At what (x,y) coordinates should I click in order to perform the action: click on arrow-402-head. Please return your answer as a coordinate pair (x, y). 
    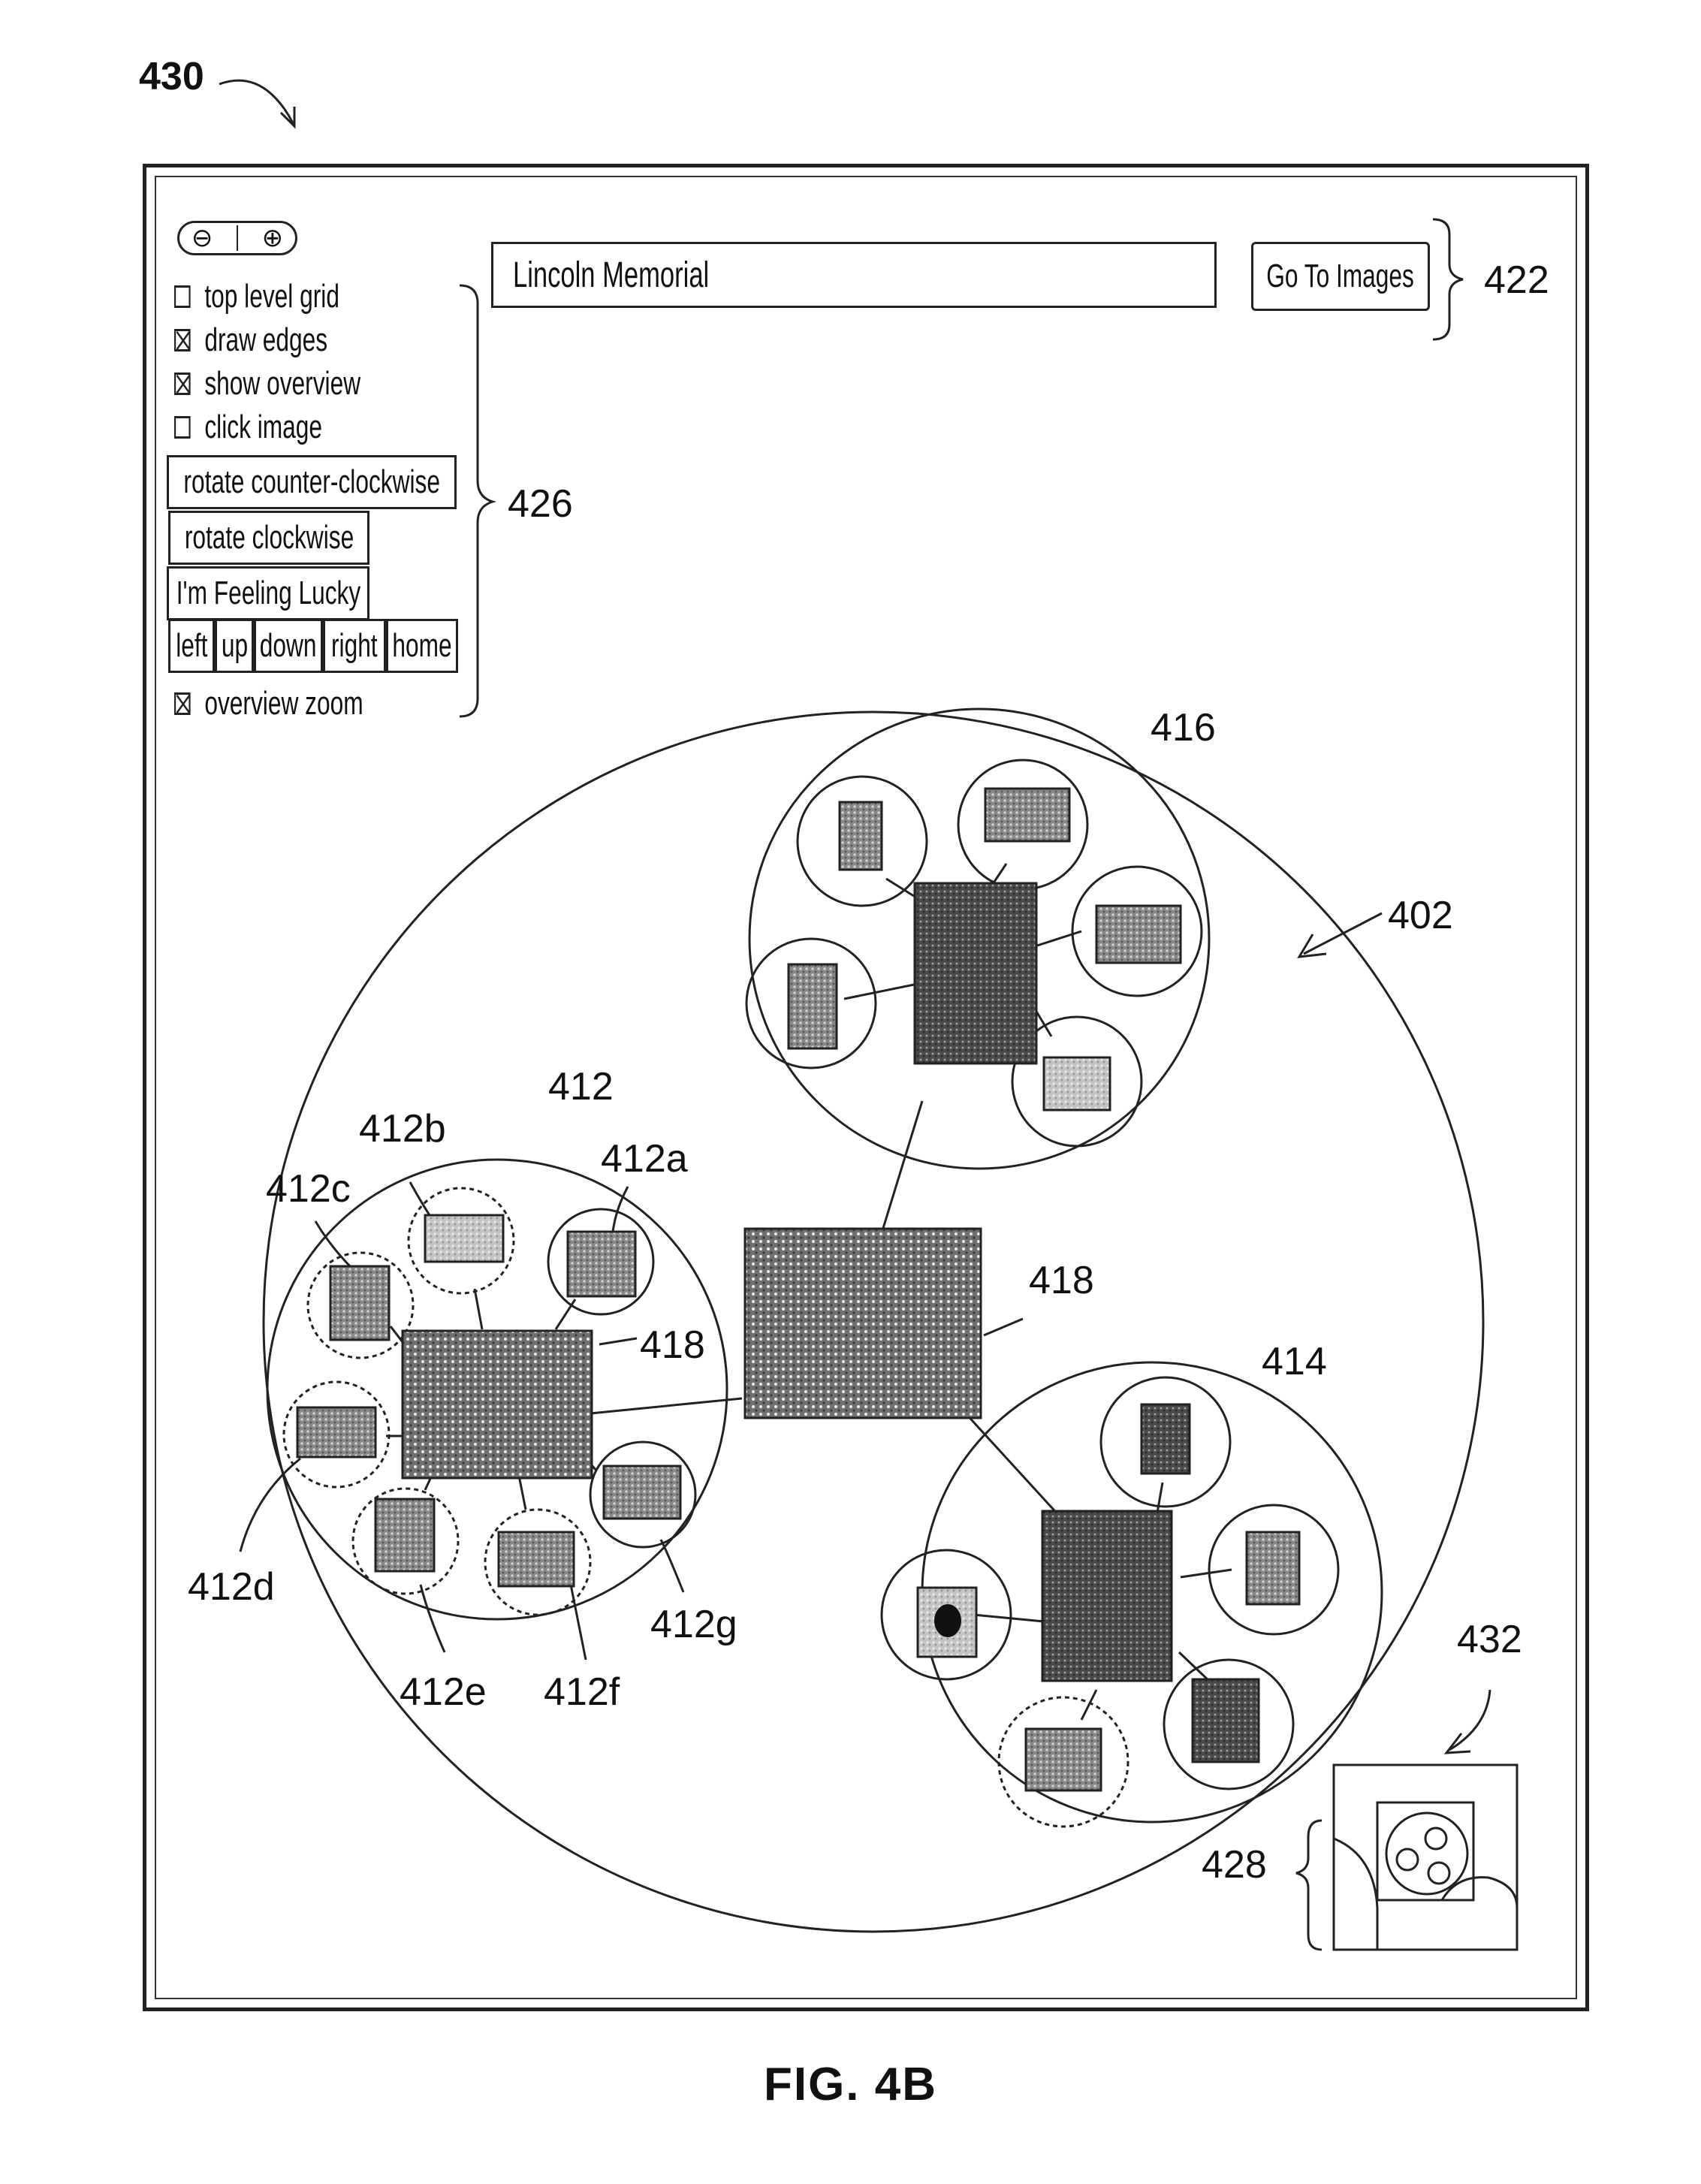
    Looking at the image, I should click on (1312, 945).